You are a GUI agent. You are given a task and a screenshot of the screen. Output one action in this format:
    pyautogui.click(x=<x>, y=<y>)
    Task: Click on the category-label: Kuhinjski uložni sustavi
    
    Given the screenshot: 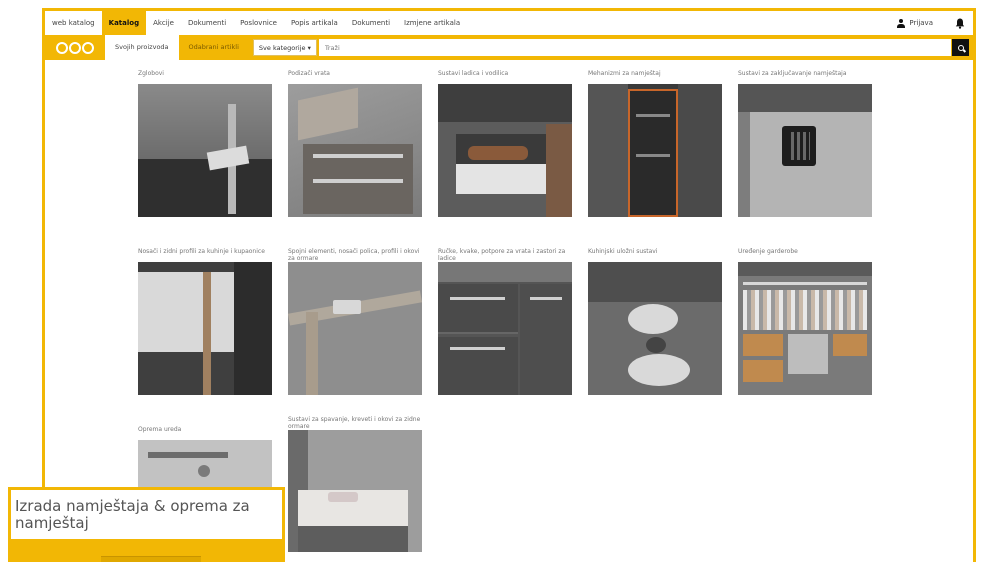 What is the action you would take?
    pyautogui.click(x=623, y=251)
    